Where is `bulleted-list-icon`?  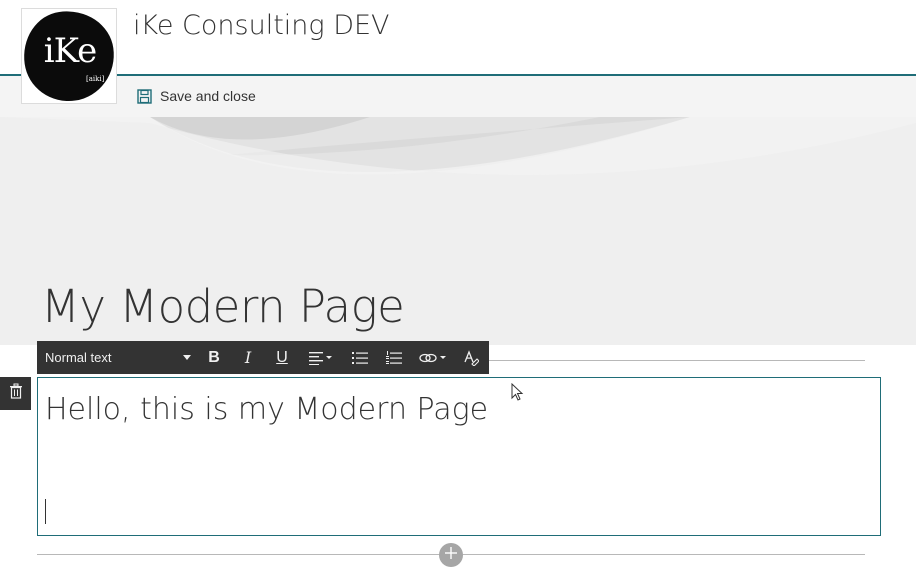 bulleted-list-icon is located at coordinates (360, 358).